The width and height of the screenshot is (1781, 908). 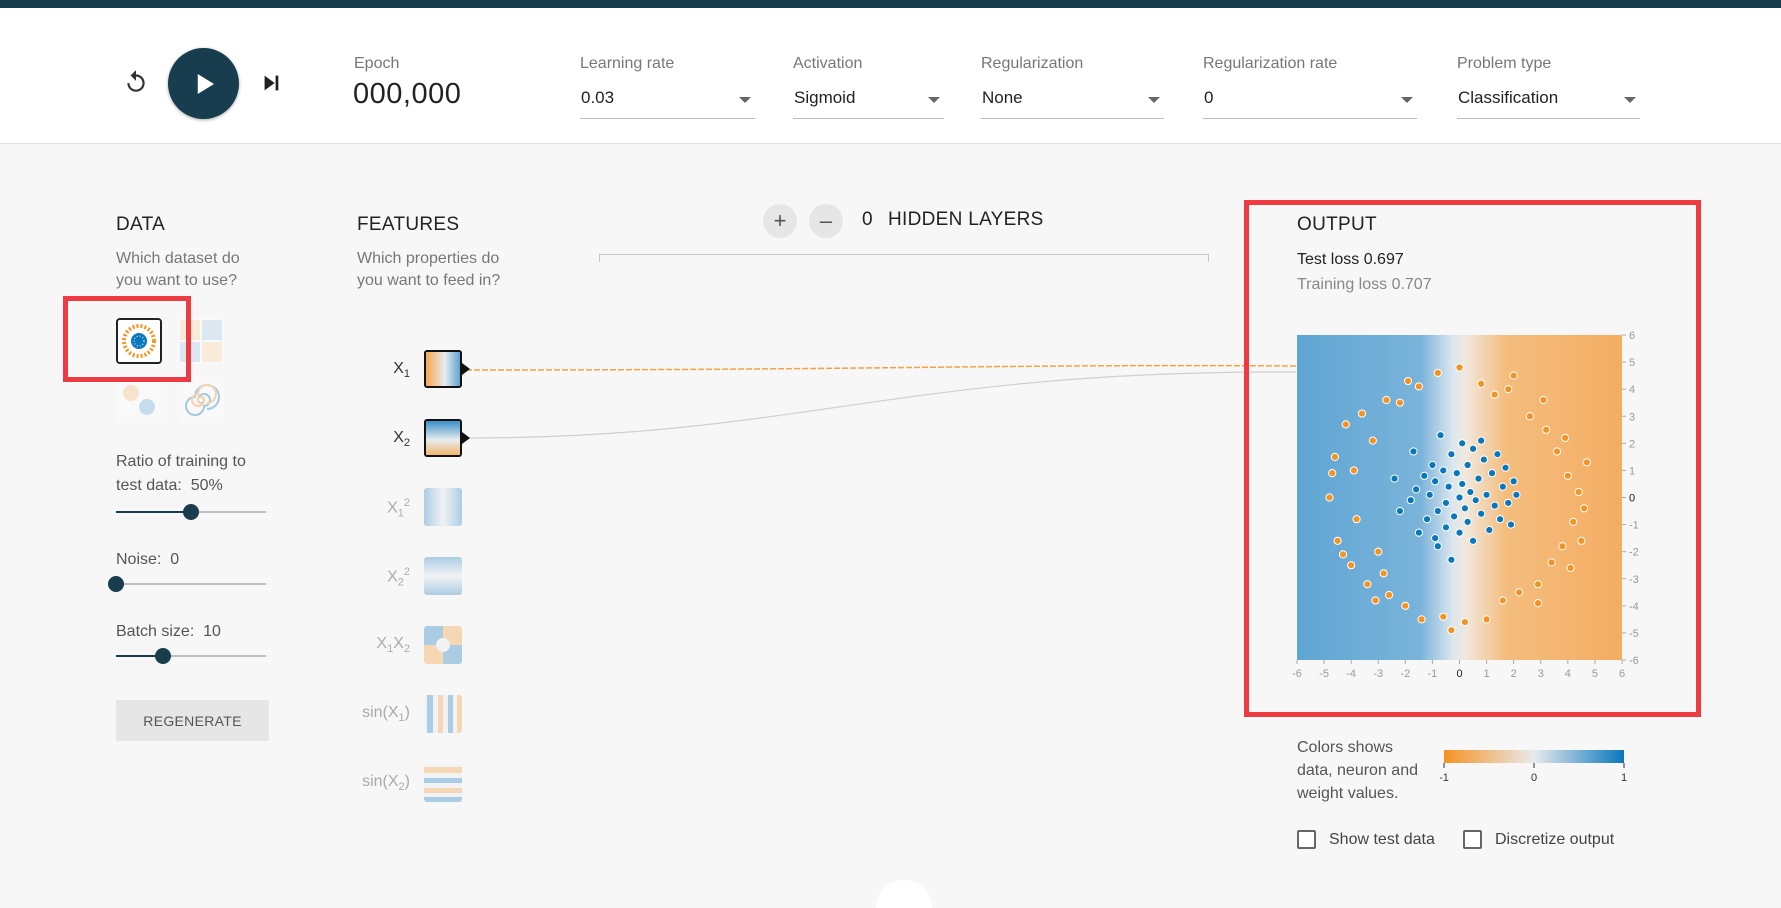 I want to click on feature-label-x1x2: X1X2, so click(x=393, y=645).